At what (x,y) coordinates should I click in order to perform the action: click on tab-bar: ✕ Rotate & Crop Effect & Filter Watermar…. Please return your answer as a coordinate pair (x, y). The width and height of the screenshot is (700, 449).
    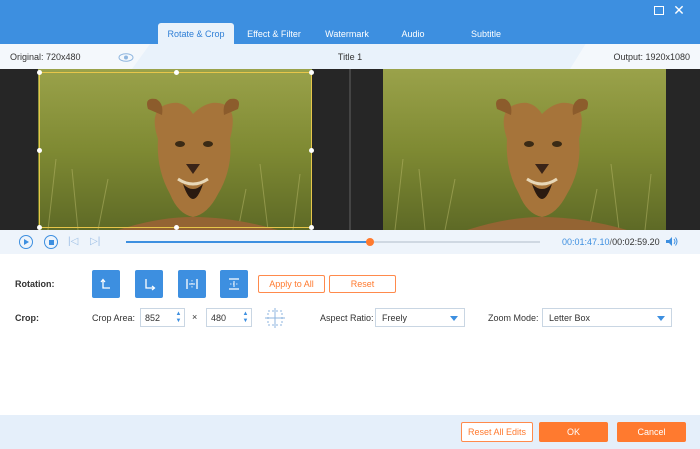
    Looking at the image, I should click on (350, 22).